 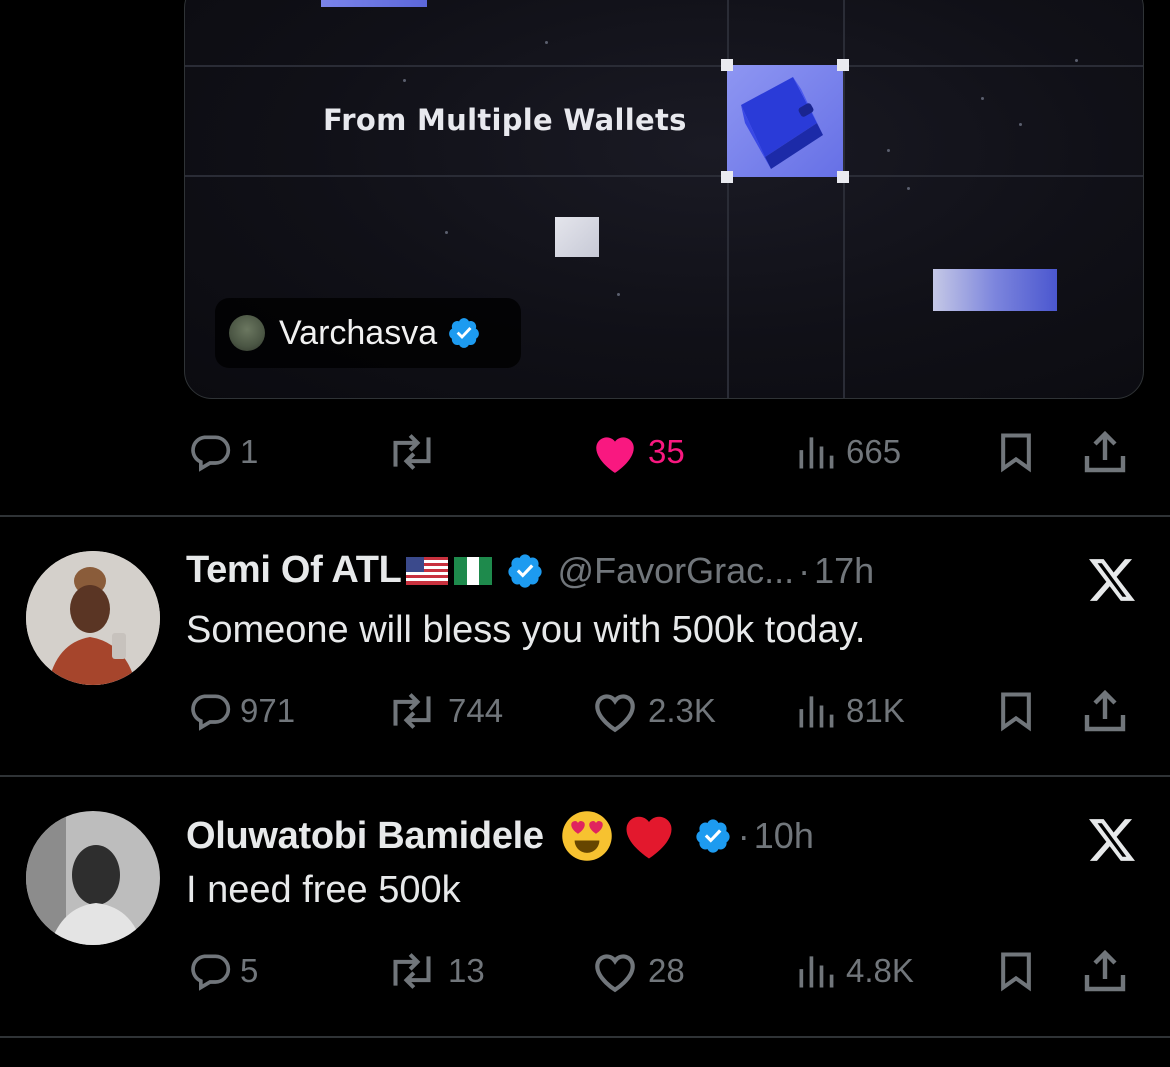 I want to click on like-button: 35, so click(x=637, y=452).